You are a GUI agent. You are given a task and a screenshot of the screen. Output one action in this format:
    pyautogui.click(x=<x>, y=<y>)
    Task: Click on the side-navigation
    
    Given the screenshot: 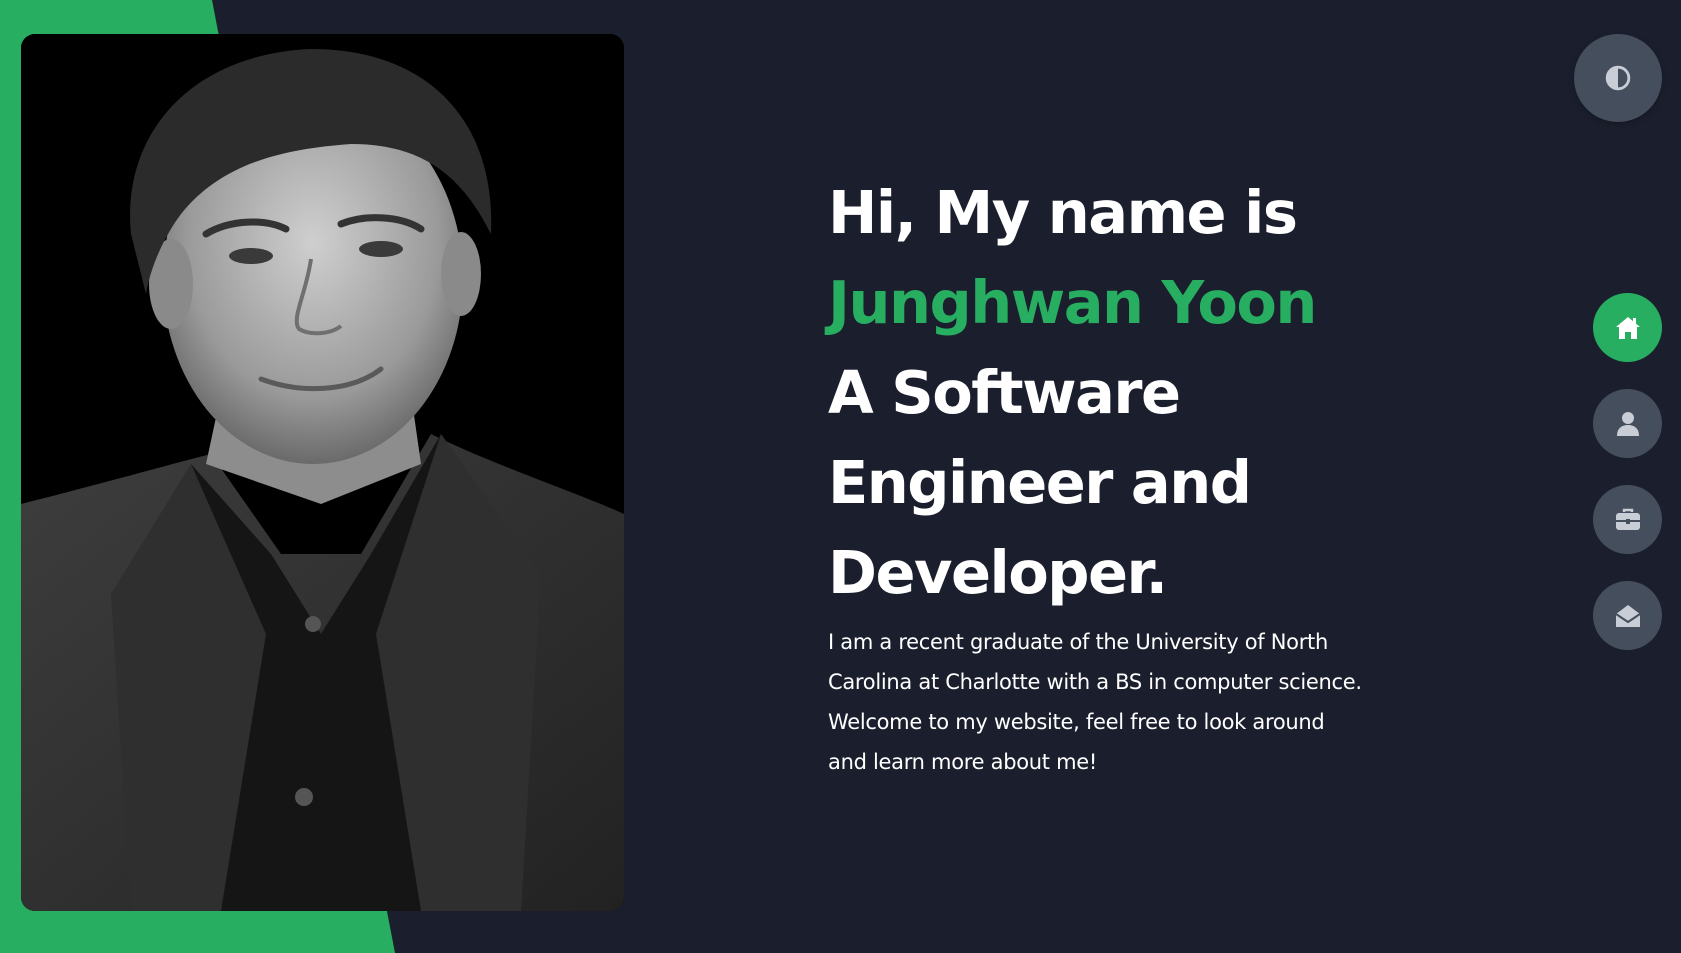 What is the action you would take?
    pyautogui.click(x=1627, y=485)
    